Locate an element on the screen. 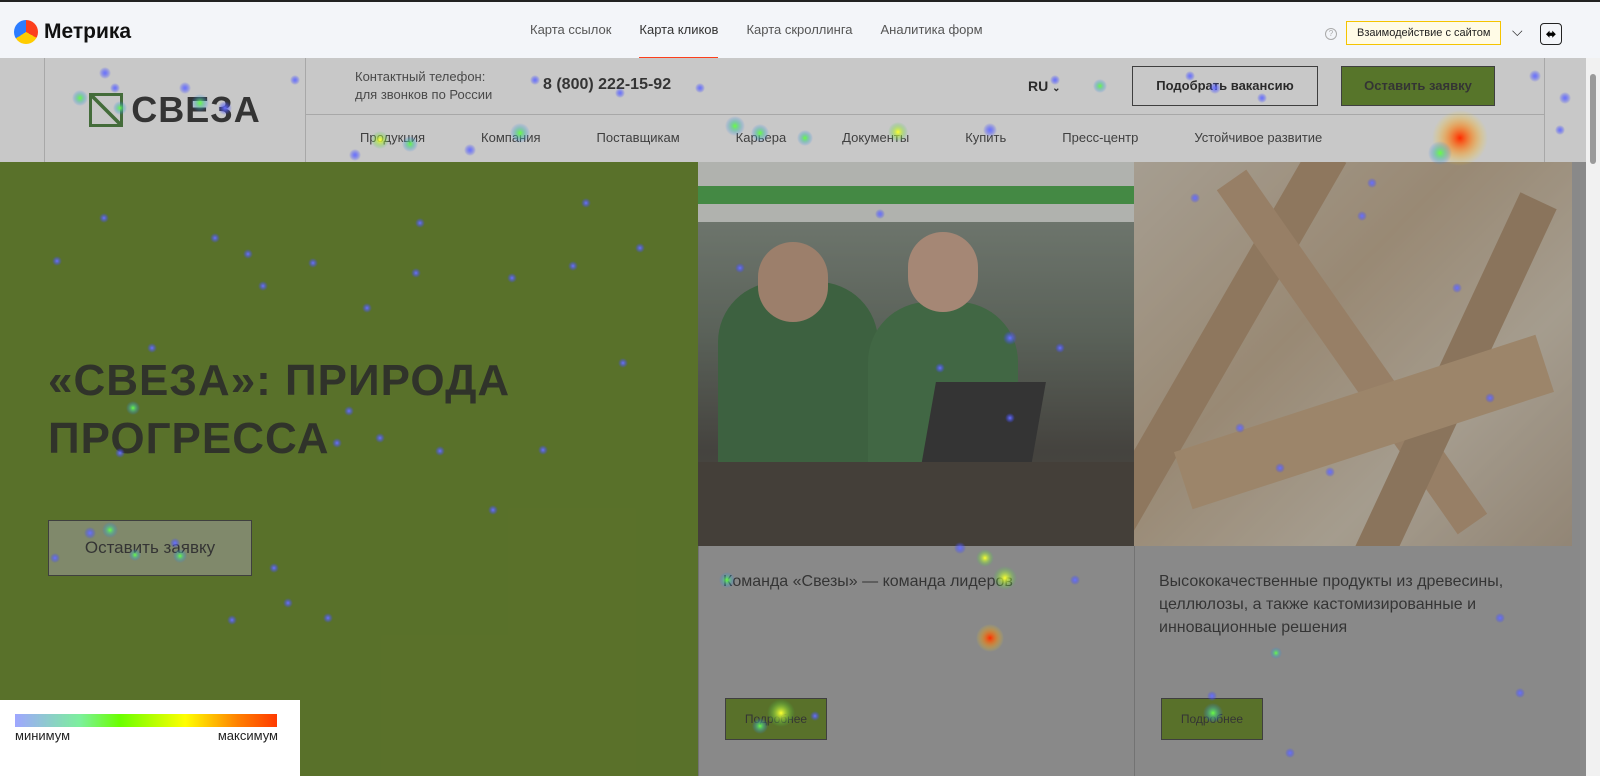 The height and width of the screenshot is (776, 1600). nav-item-career: Карьера is located at coordinates (761, 137).